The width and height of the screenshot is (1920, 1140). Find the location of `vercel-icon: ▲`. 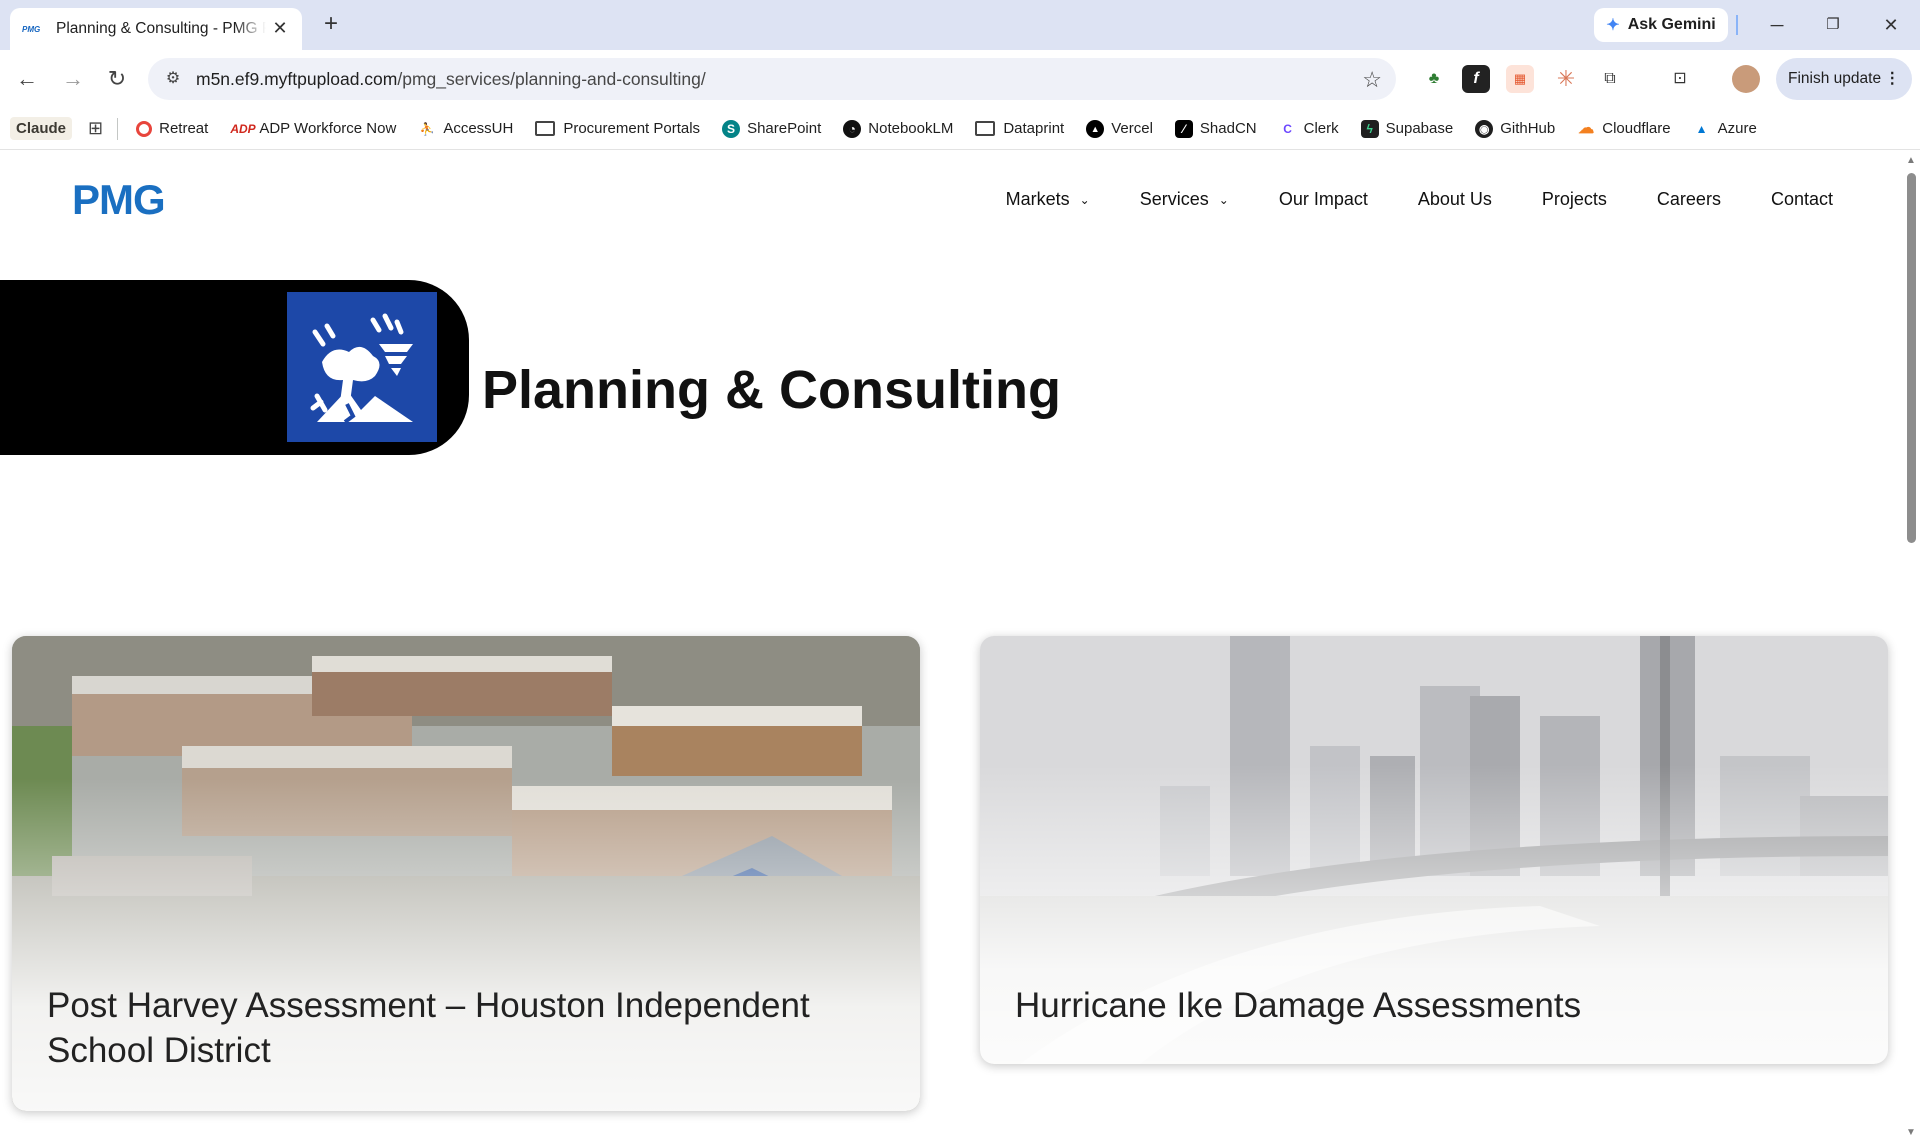

vercel-icon: ▲ is located at coordinates (1095, 128).